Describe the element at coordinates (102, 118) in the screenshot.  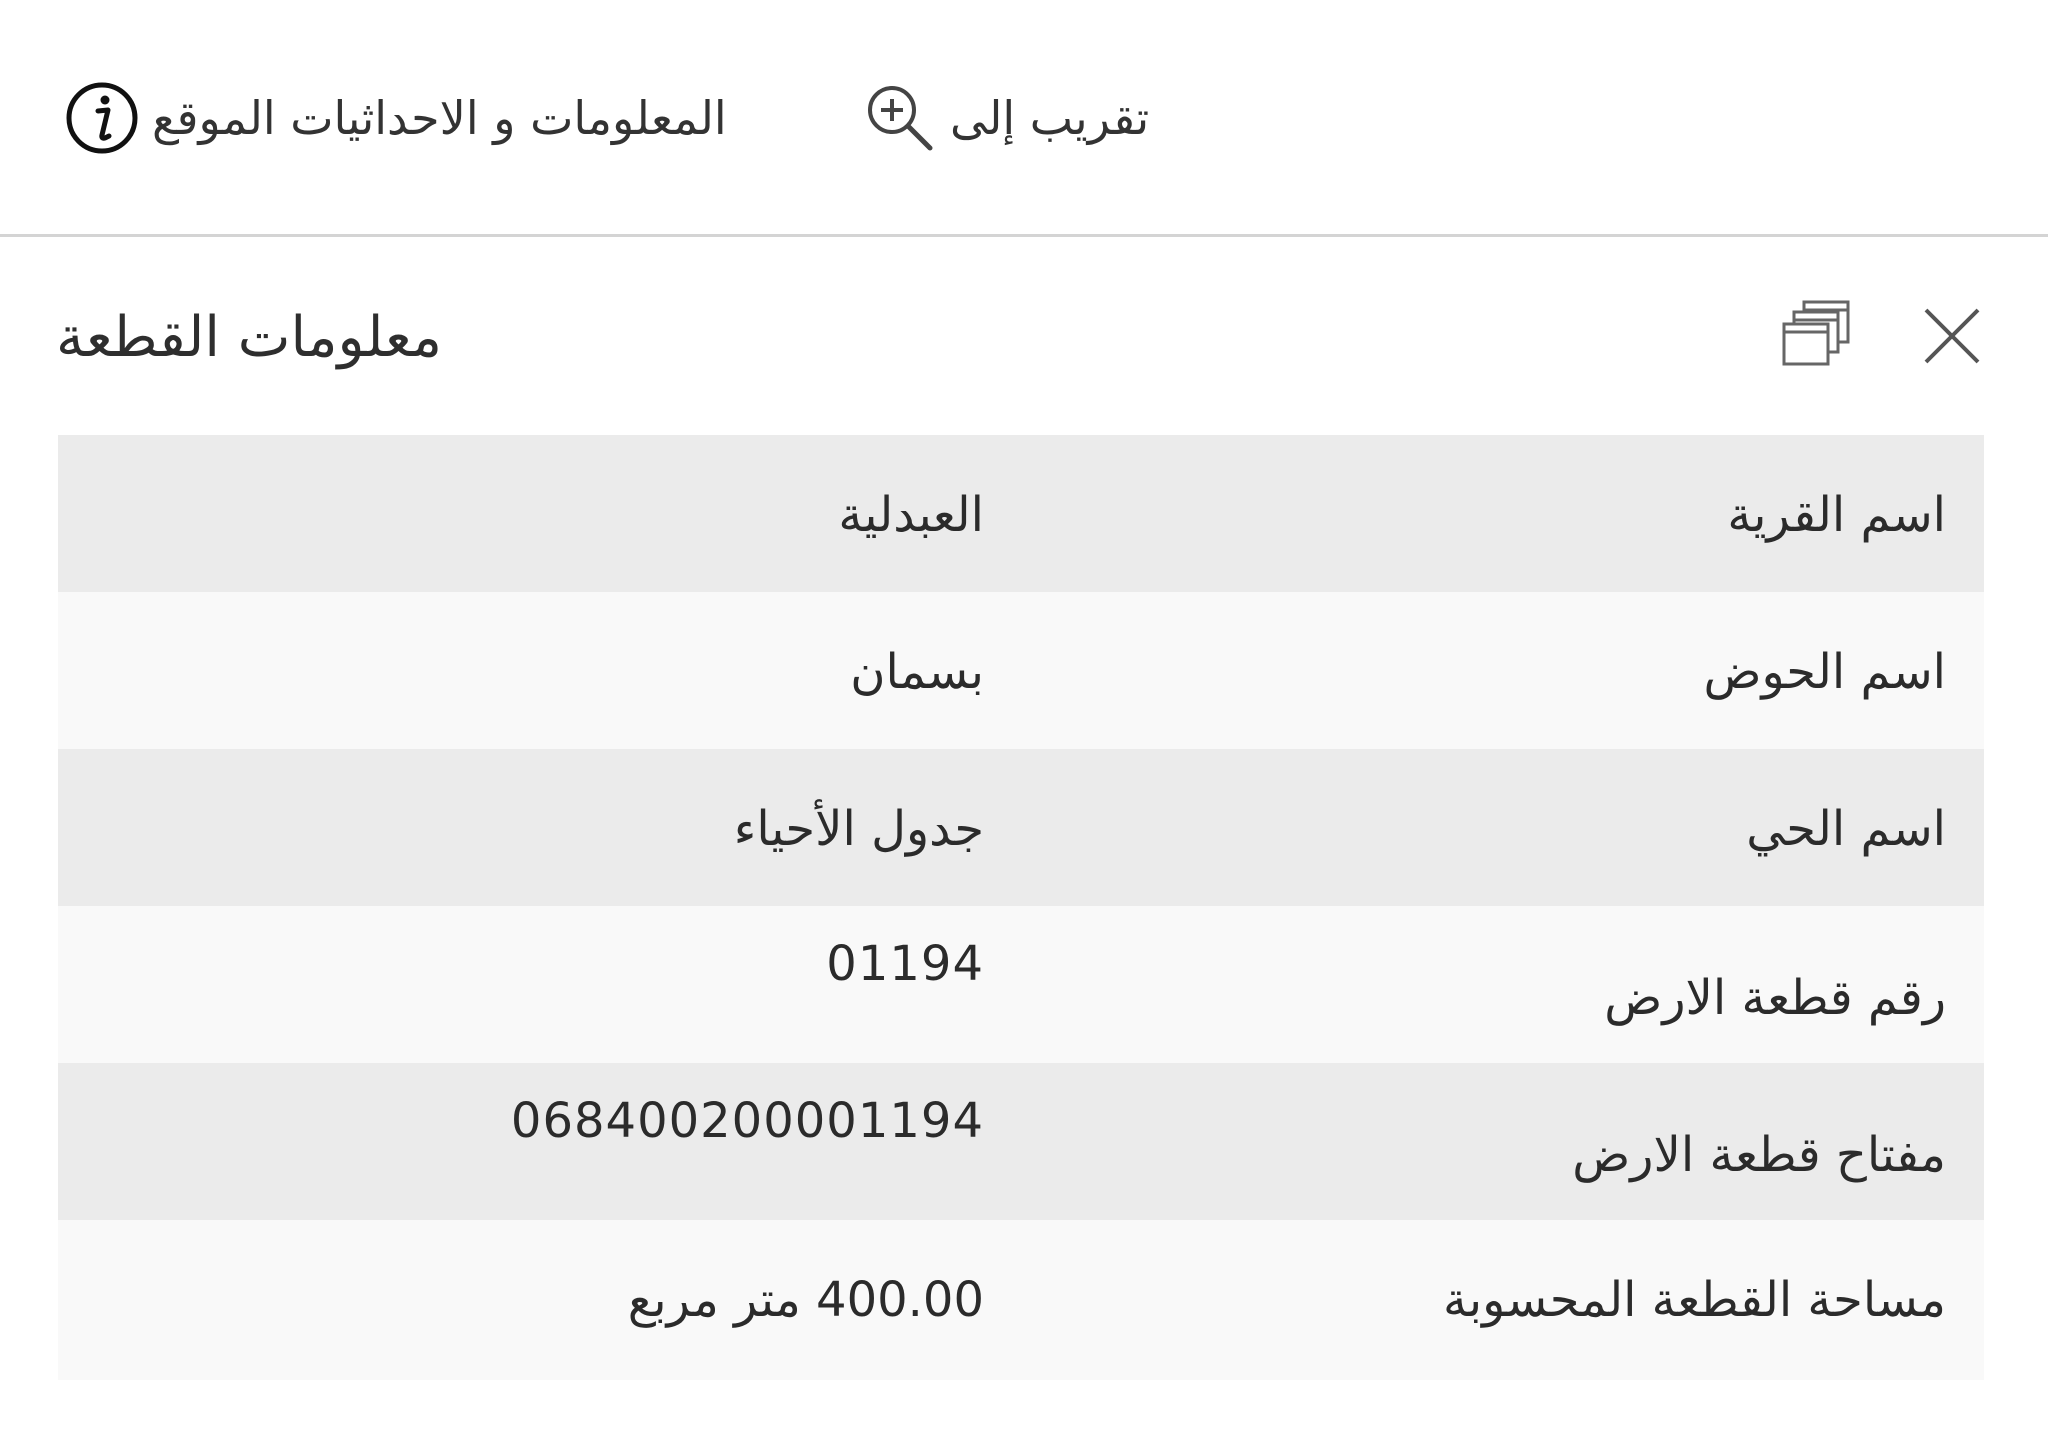
I see `info-circle-icon` at that location.